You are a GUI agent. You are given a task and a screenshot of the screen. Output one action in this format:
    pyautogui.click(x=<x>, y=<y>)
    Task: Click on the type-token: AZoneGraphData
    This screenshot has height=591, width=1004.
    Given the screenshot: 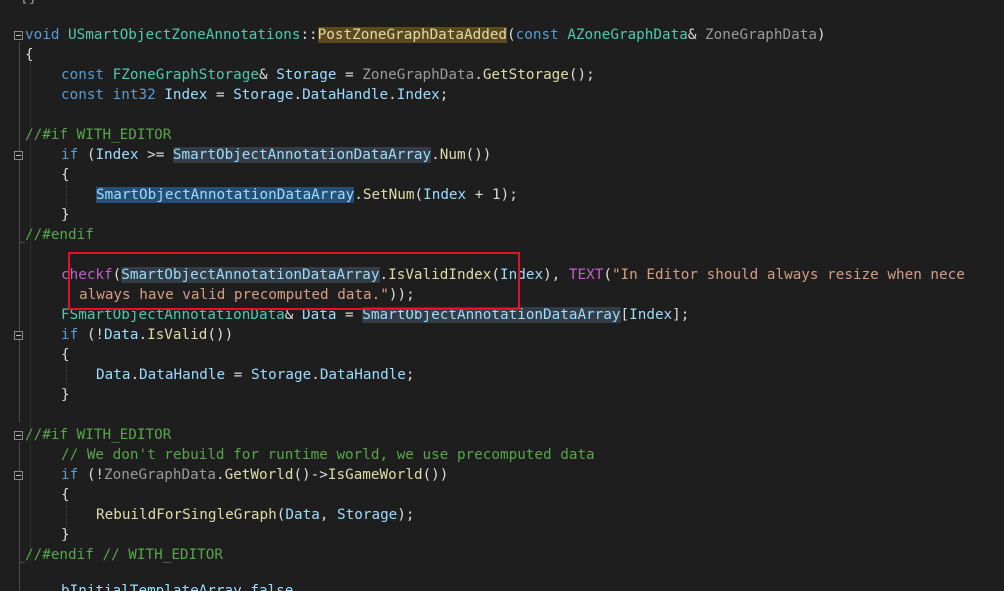 What is the action you would take?
    pyautogui.click(x=627, y=35)
    